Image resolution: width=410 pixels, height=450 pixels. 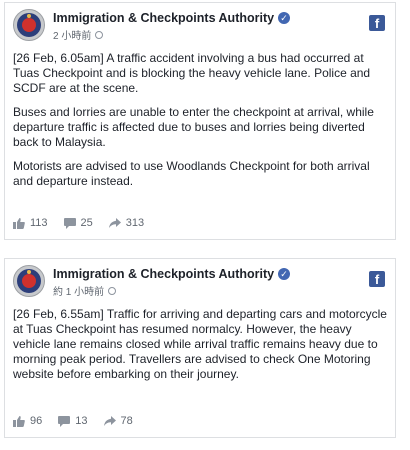 I want to click on share-count-text: 78, so click(x=126, y=421).